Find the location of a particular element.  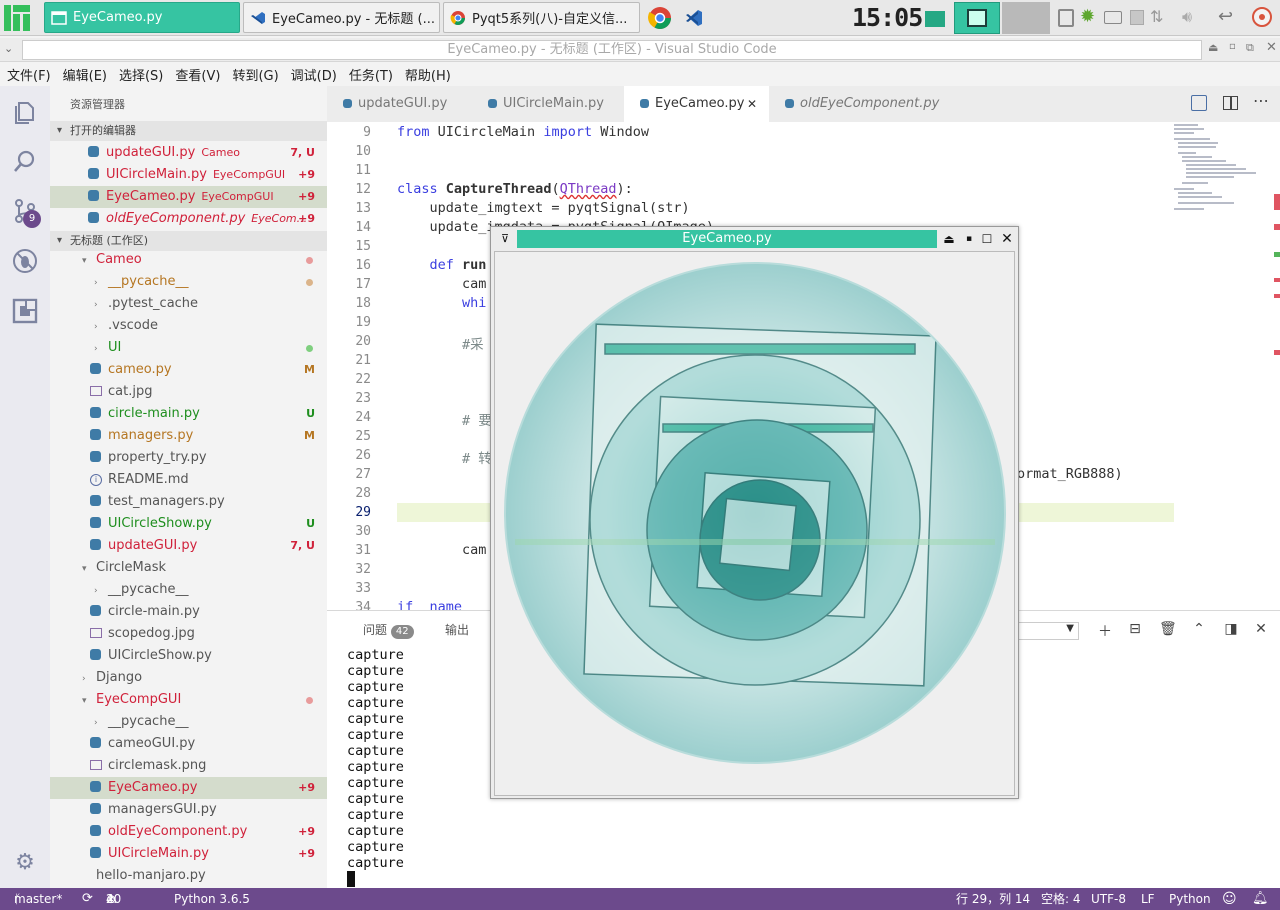

manjaro-menu-icon is located at coordinates (17, 18).